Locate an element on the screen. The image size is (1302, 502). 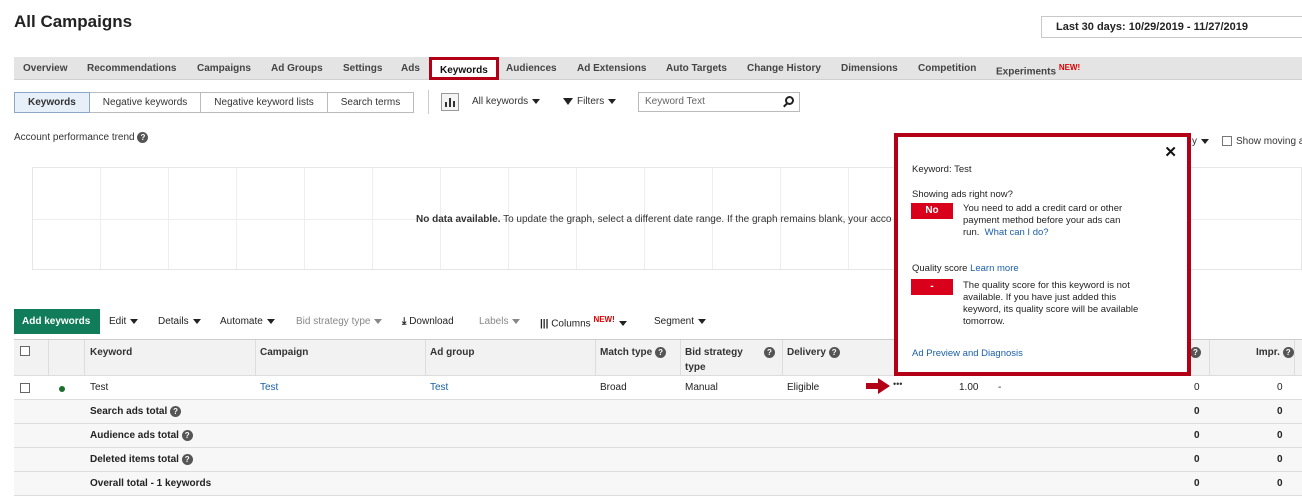
date-range-selector: Last 30 days: 10/29/2019 - 11/27/2019 is located at coordinates (1171, 27).